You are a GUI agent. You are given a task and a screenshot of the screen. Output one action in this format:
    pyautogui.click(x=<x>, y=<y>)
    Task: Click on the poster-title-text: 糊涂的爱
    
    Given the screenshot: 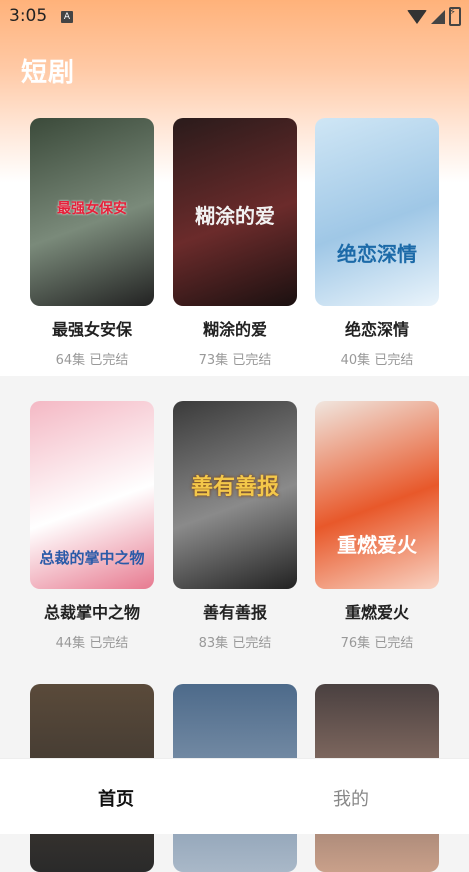 What is the action you would take?
    pyautogui.click(x=235, y=216)
    